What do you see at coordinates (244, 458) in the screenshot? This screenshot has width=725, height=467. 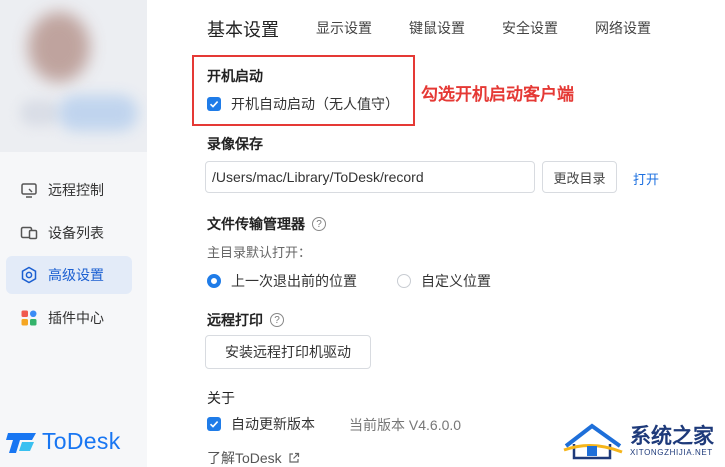 I see `learn-todesk-text: 了解ToDesk` at bounding box center [244, 458].